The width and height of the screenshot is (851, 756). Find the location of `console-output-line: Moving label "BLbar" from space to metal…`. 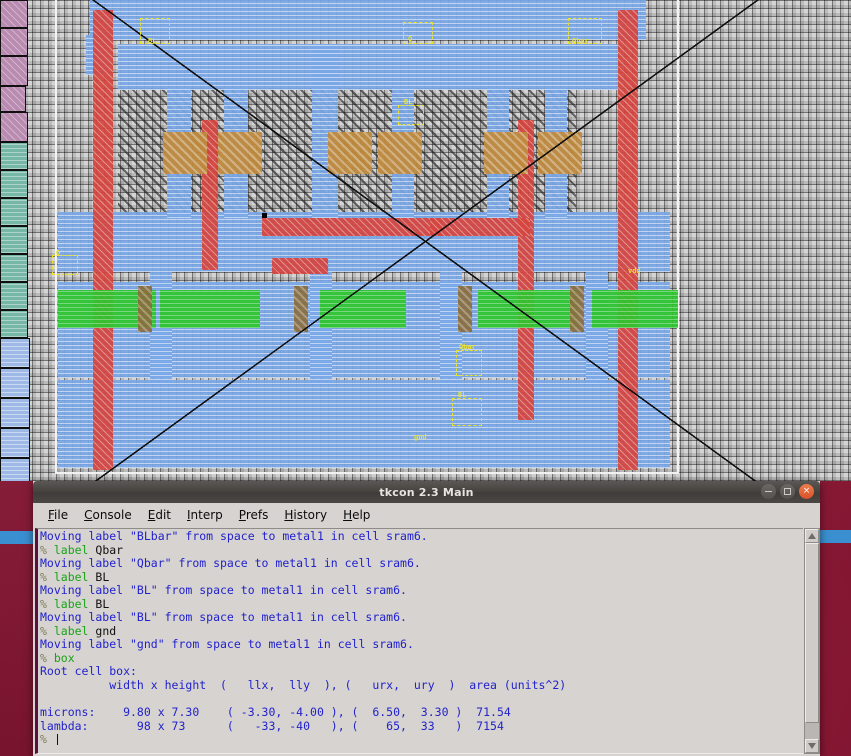

console-output-line: Moving label "BLbar" from space to metal… is located at coordinates (234, 536).